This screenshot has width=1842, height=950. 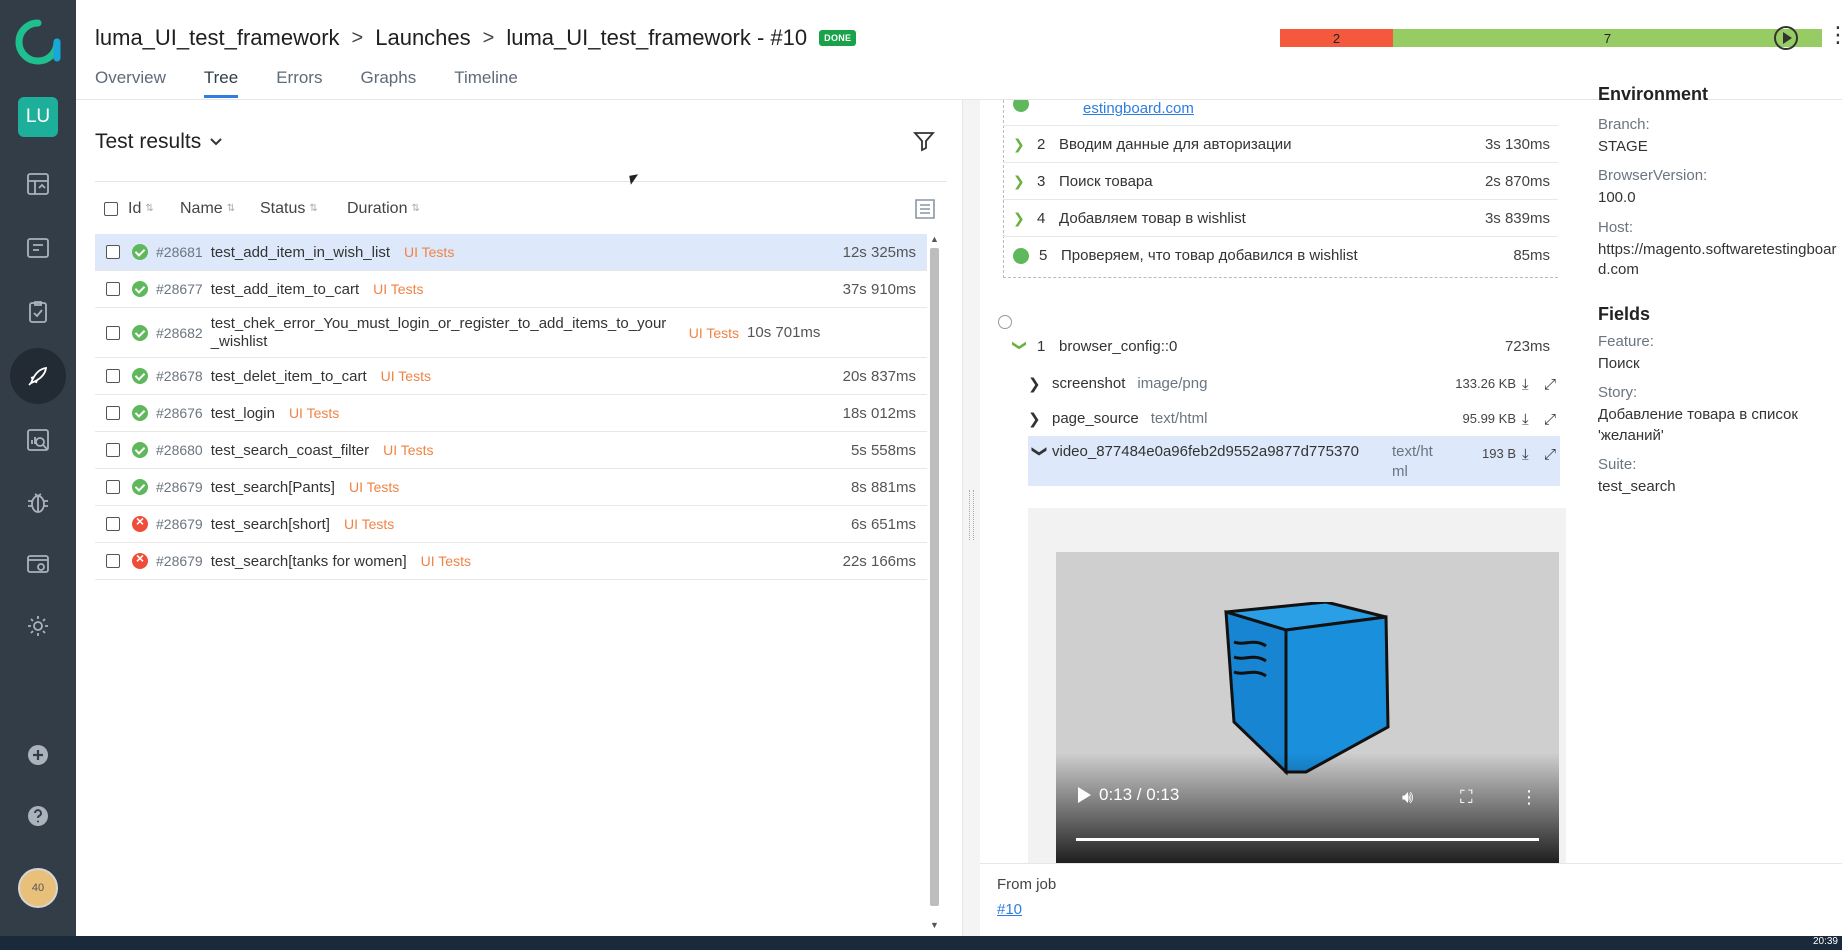 I want to click on analytics-icon, so click(x=38, y=440).